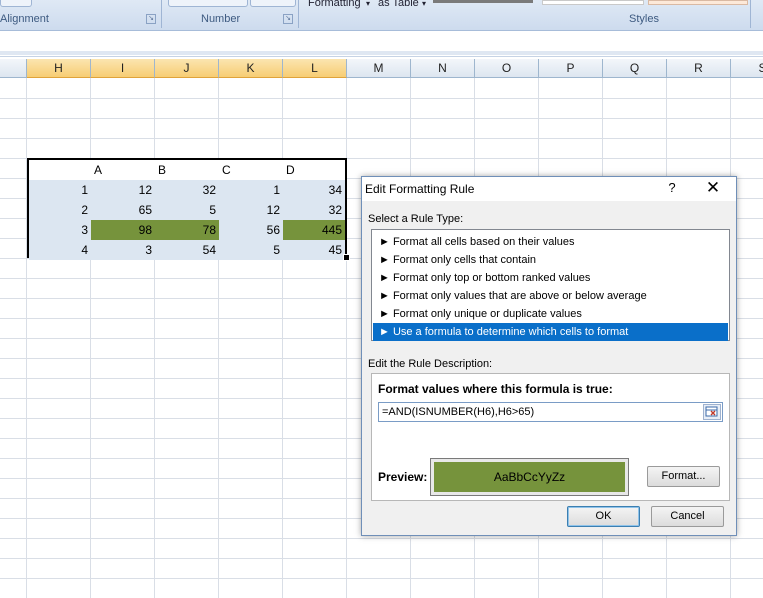 This screenshot has width=763, height=598. Describe the element at coordinates (314, 170) in the screenshot. I see `table-header-cell: D` at that location.